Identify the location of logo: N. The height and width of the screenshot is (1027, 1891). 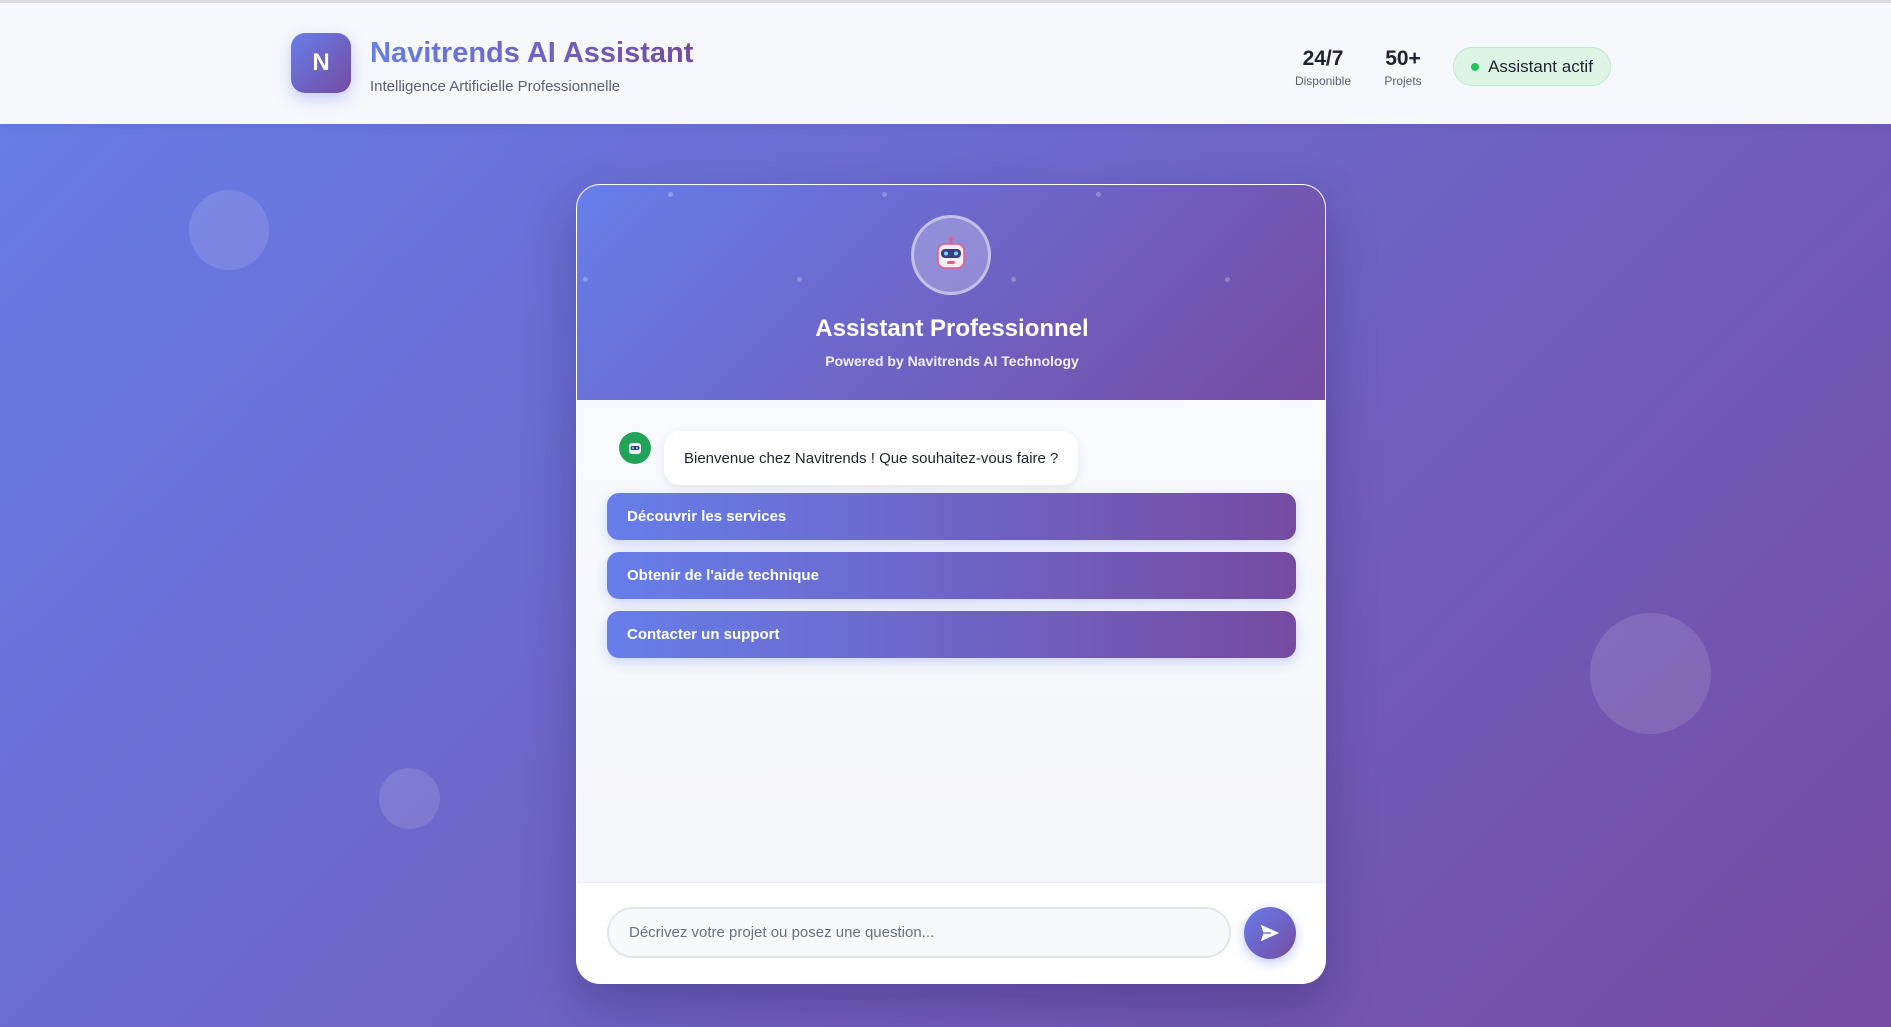
(321, 63).